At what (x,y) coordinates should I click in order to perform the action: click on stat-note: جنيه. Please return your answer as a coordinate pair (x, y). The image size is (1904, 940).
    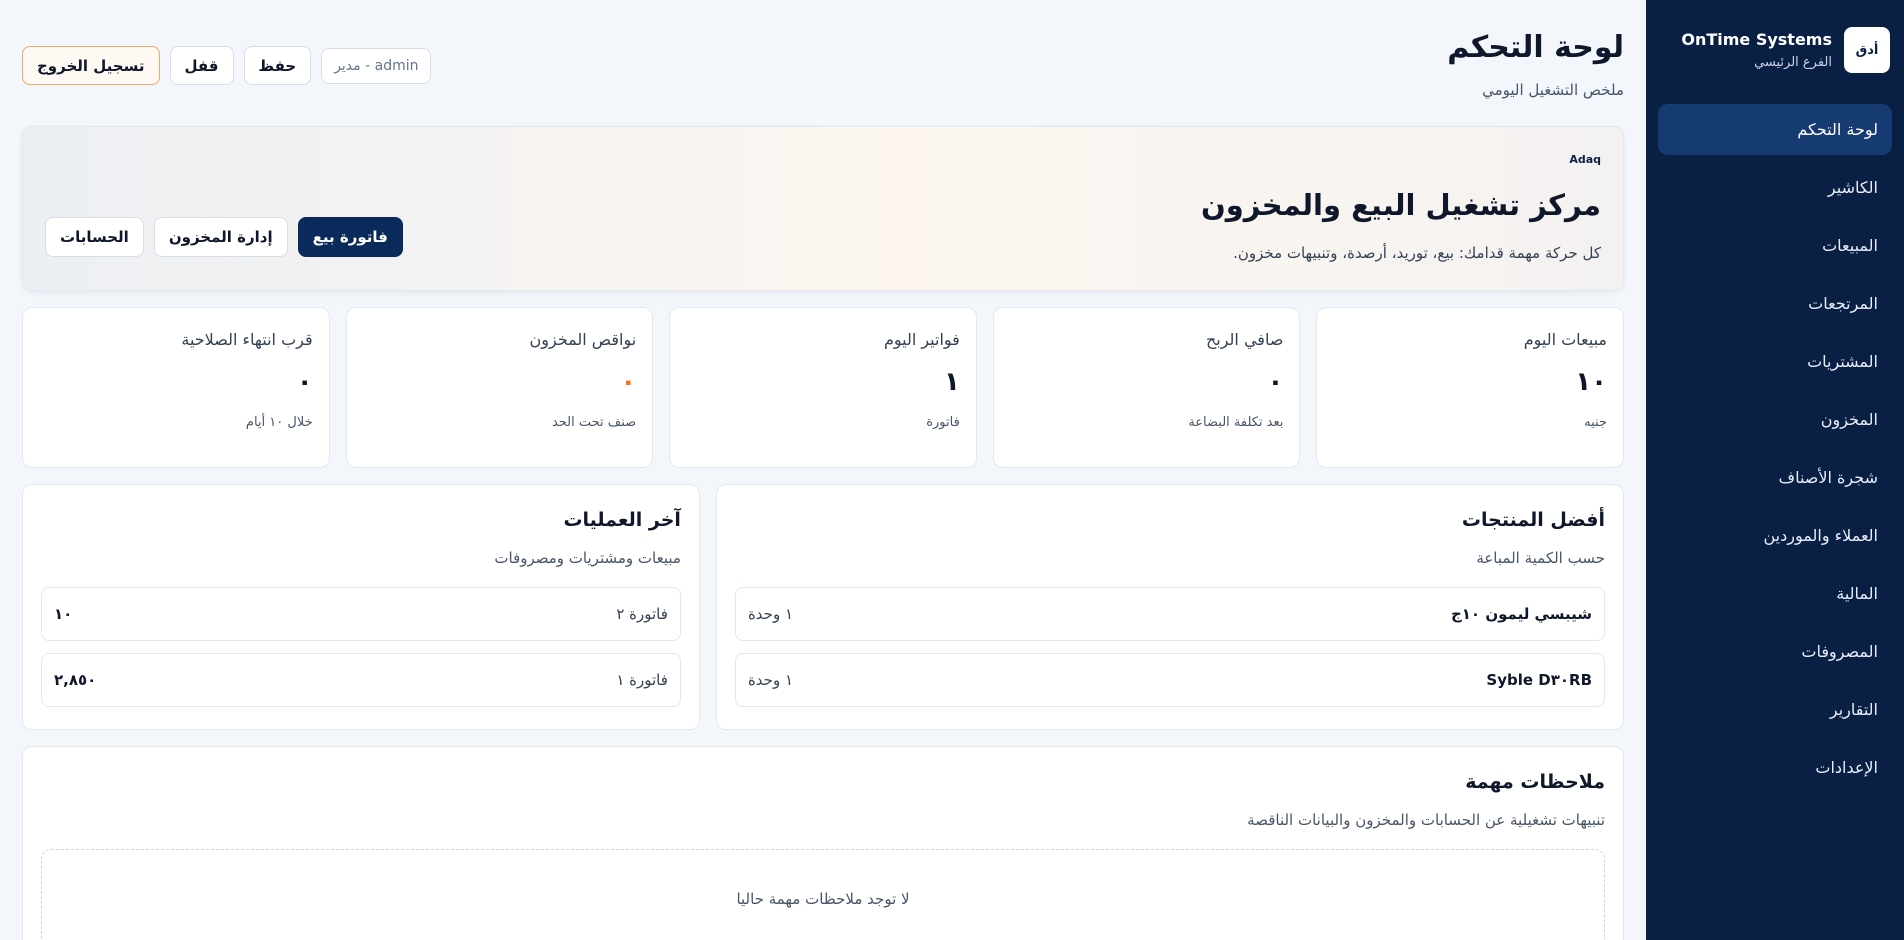
    Looking at the image, I should click on (1595, 422).